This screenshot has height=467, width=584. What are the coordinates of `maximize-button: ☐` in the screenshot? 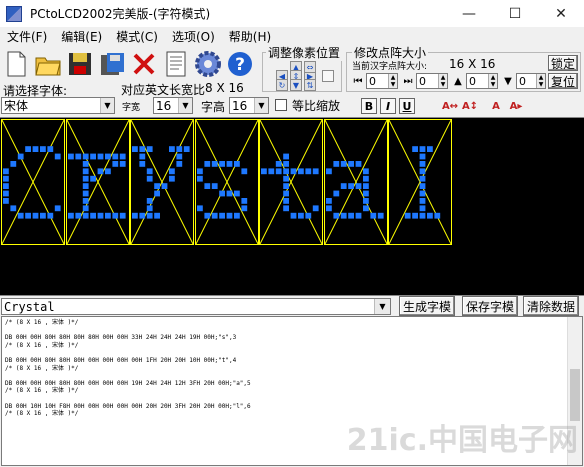 It's located at (515, 13).